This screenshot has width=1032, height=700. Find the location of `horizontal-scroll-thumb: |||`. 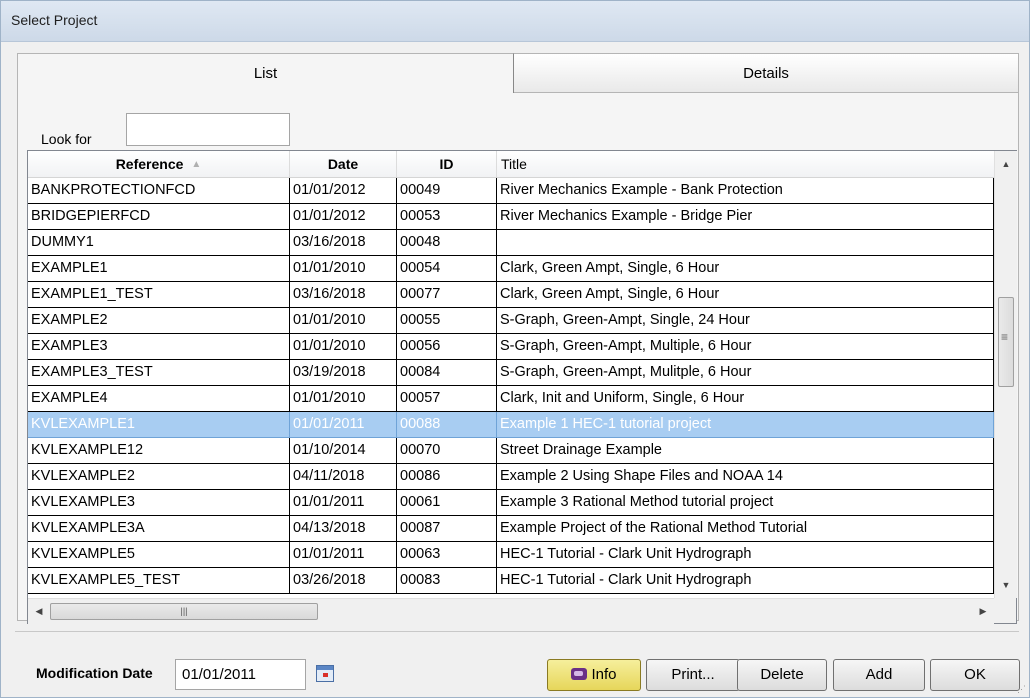

horizontal-scroll-thumb: ||| is located at coordinates (184, 611).